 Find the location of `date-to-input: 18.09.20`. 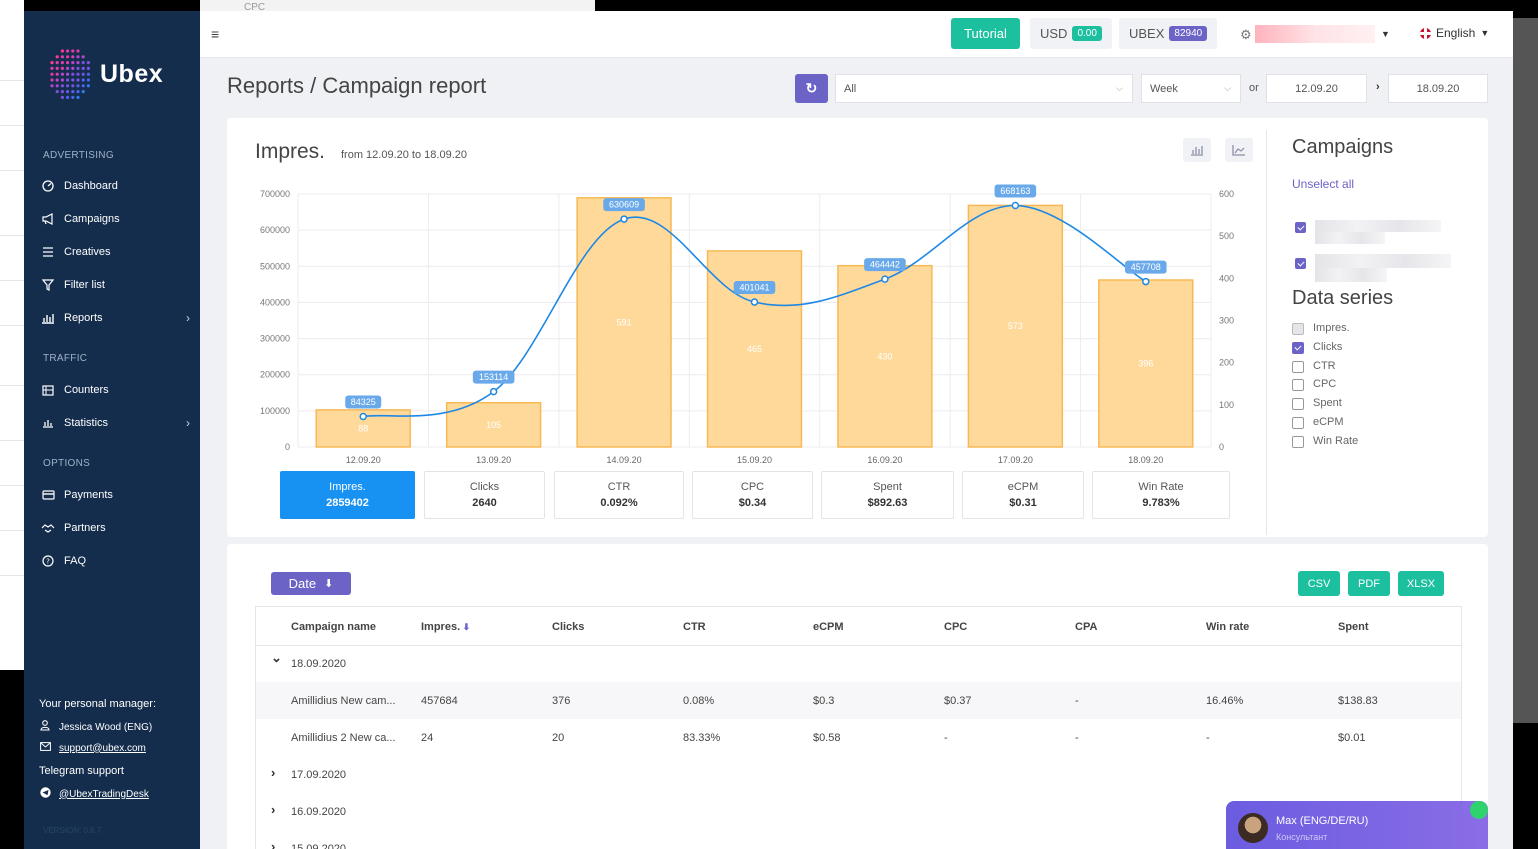

date-to-input: 18.09.20 is located at coordinates (1438, 88).